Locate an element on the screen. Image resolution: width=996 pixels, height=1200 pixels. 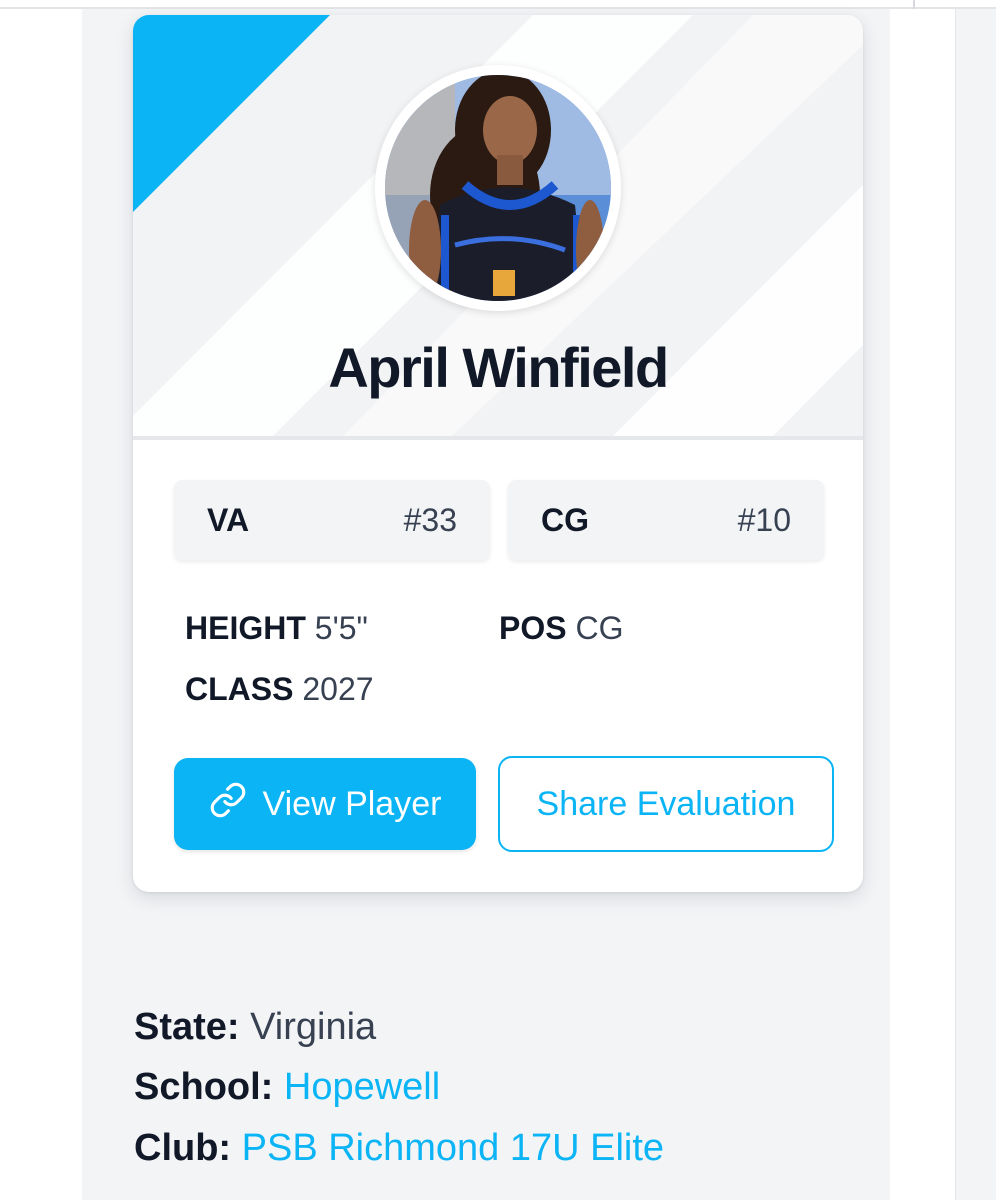
top-divider-tick is located at coordinates (914, 4).